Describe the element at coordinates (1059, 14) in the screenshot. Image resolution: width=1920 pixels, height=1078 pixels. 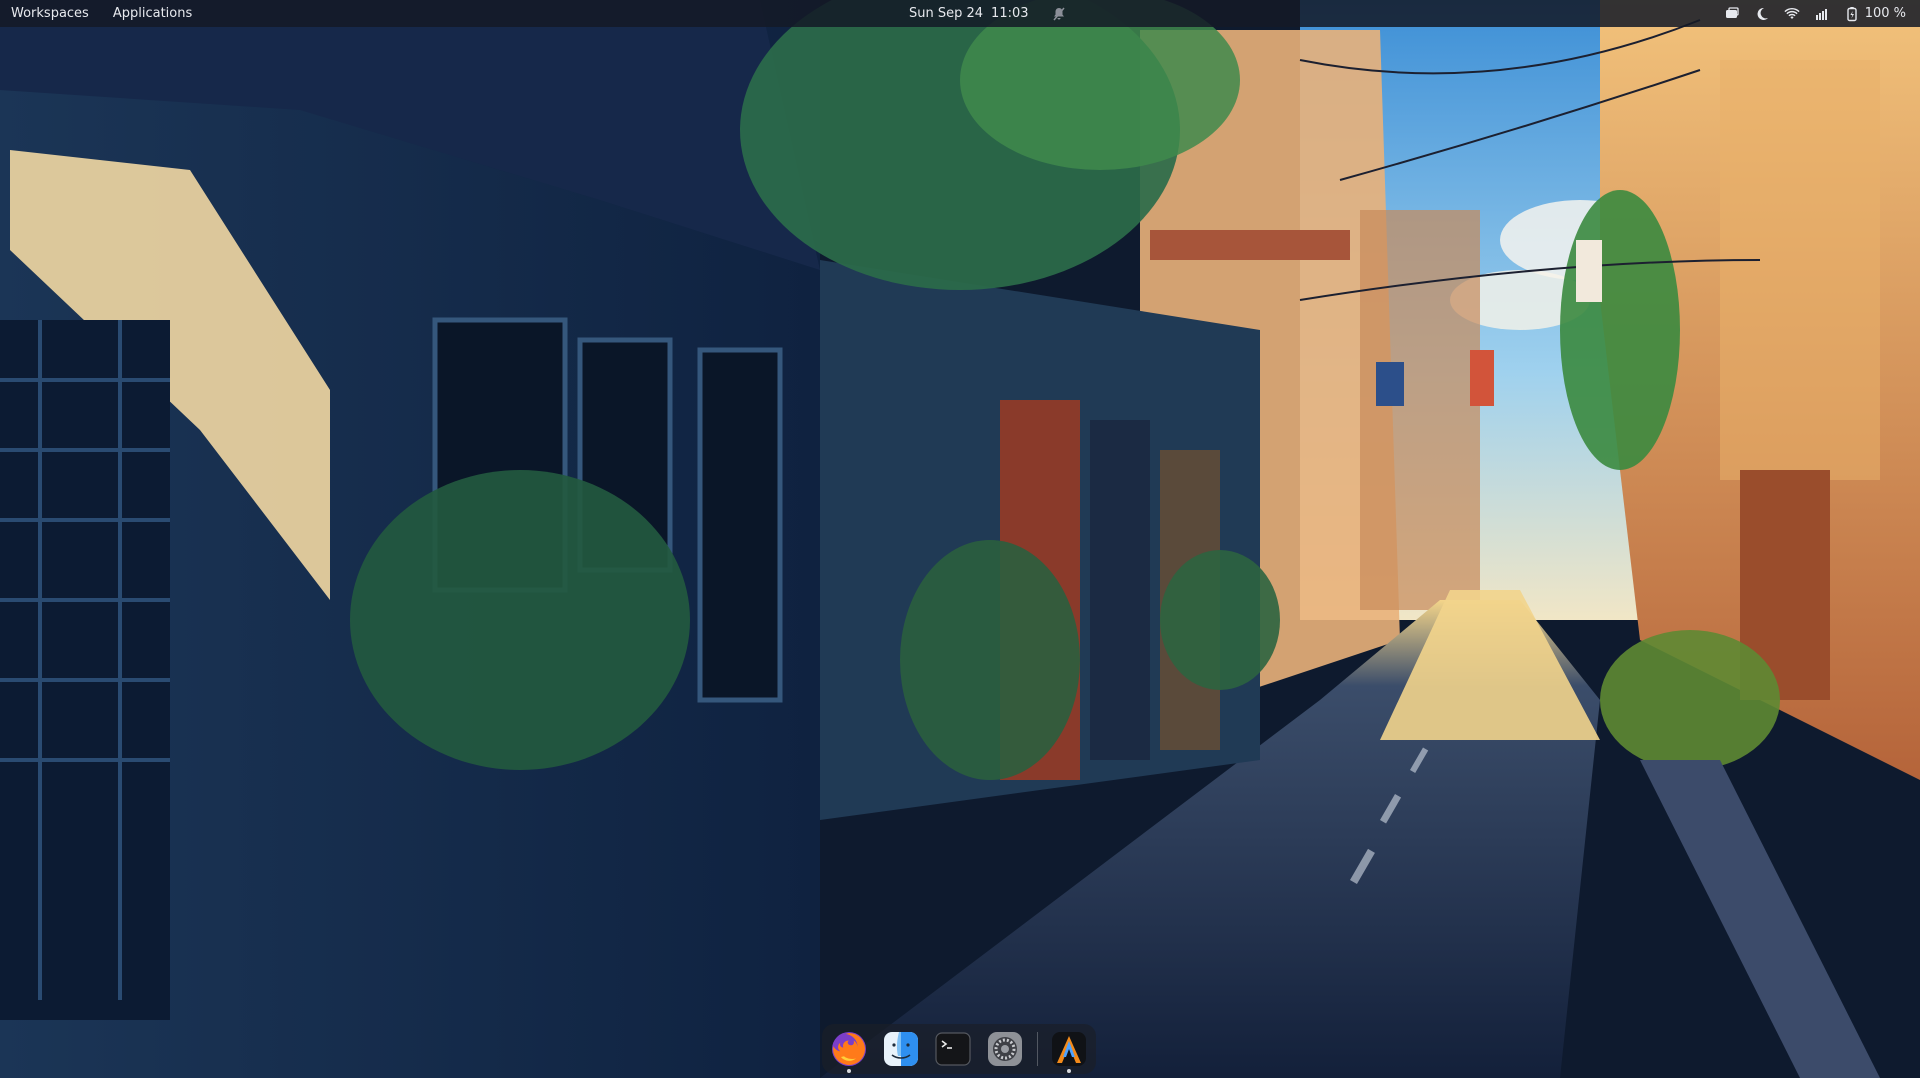
I see `notifications-off-icon` at that location.